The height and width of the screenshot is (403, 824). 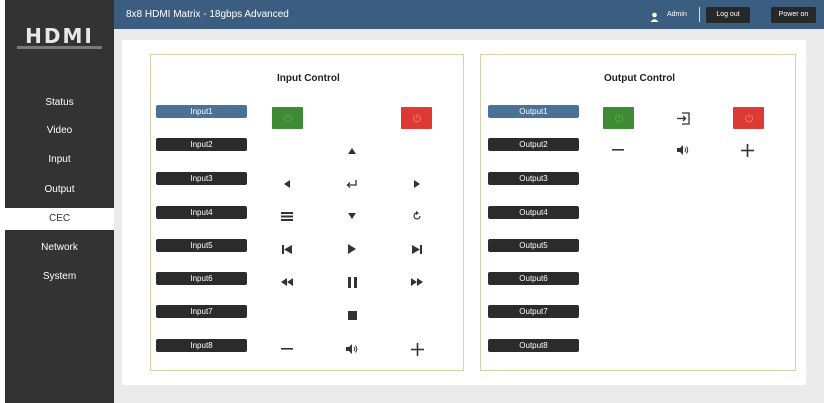 I want to click on output-power-off-button, so click(x=748, y=118).